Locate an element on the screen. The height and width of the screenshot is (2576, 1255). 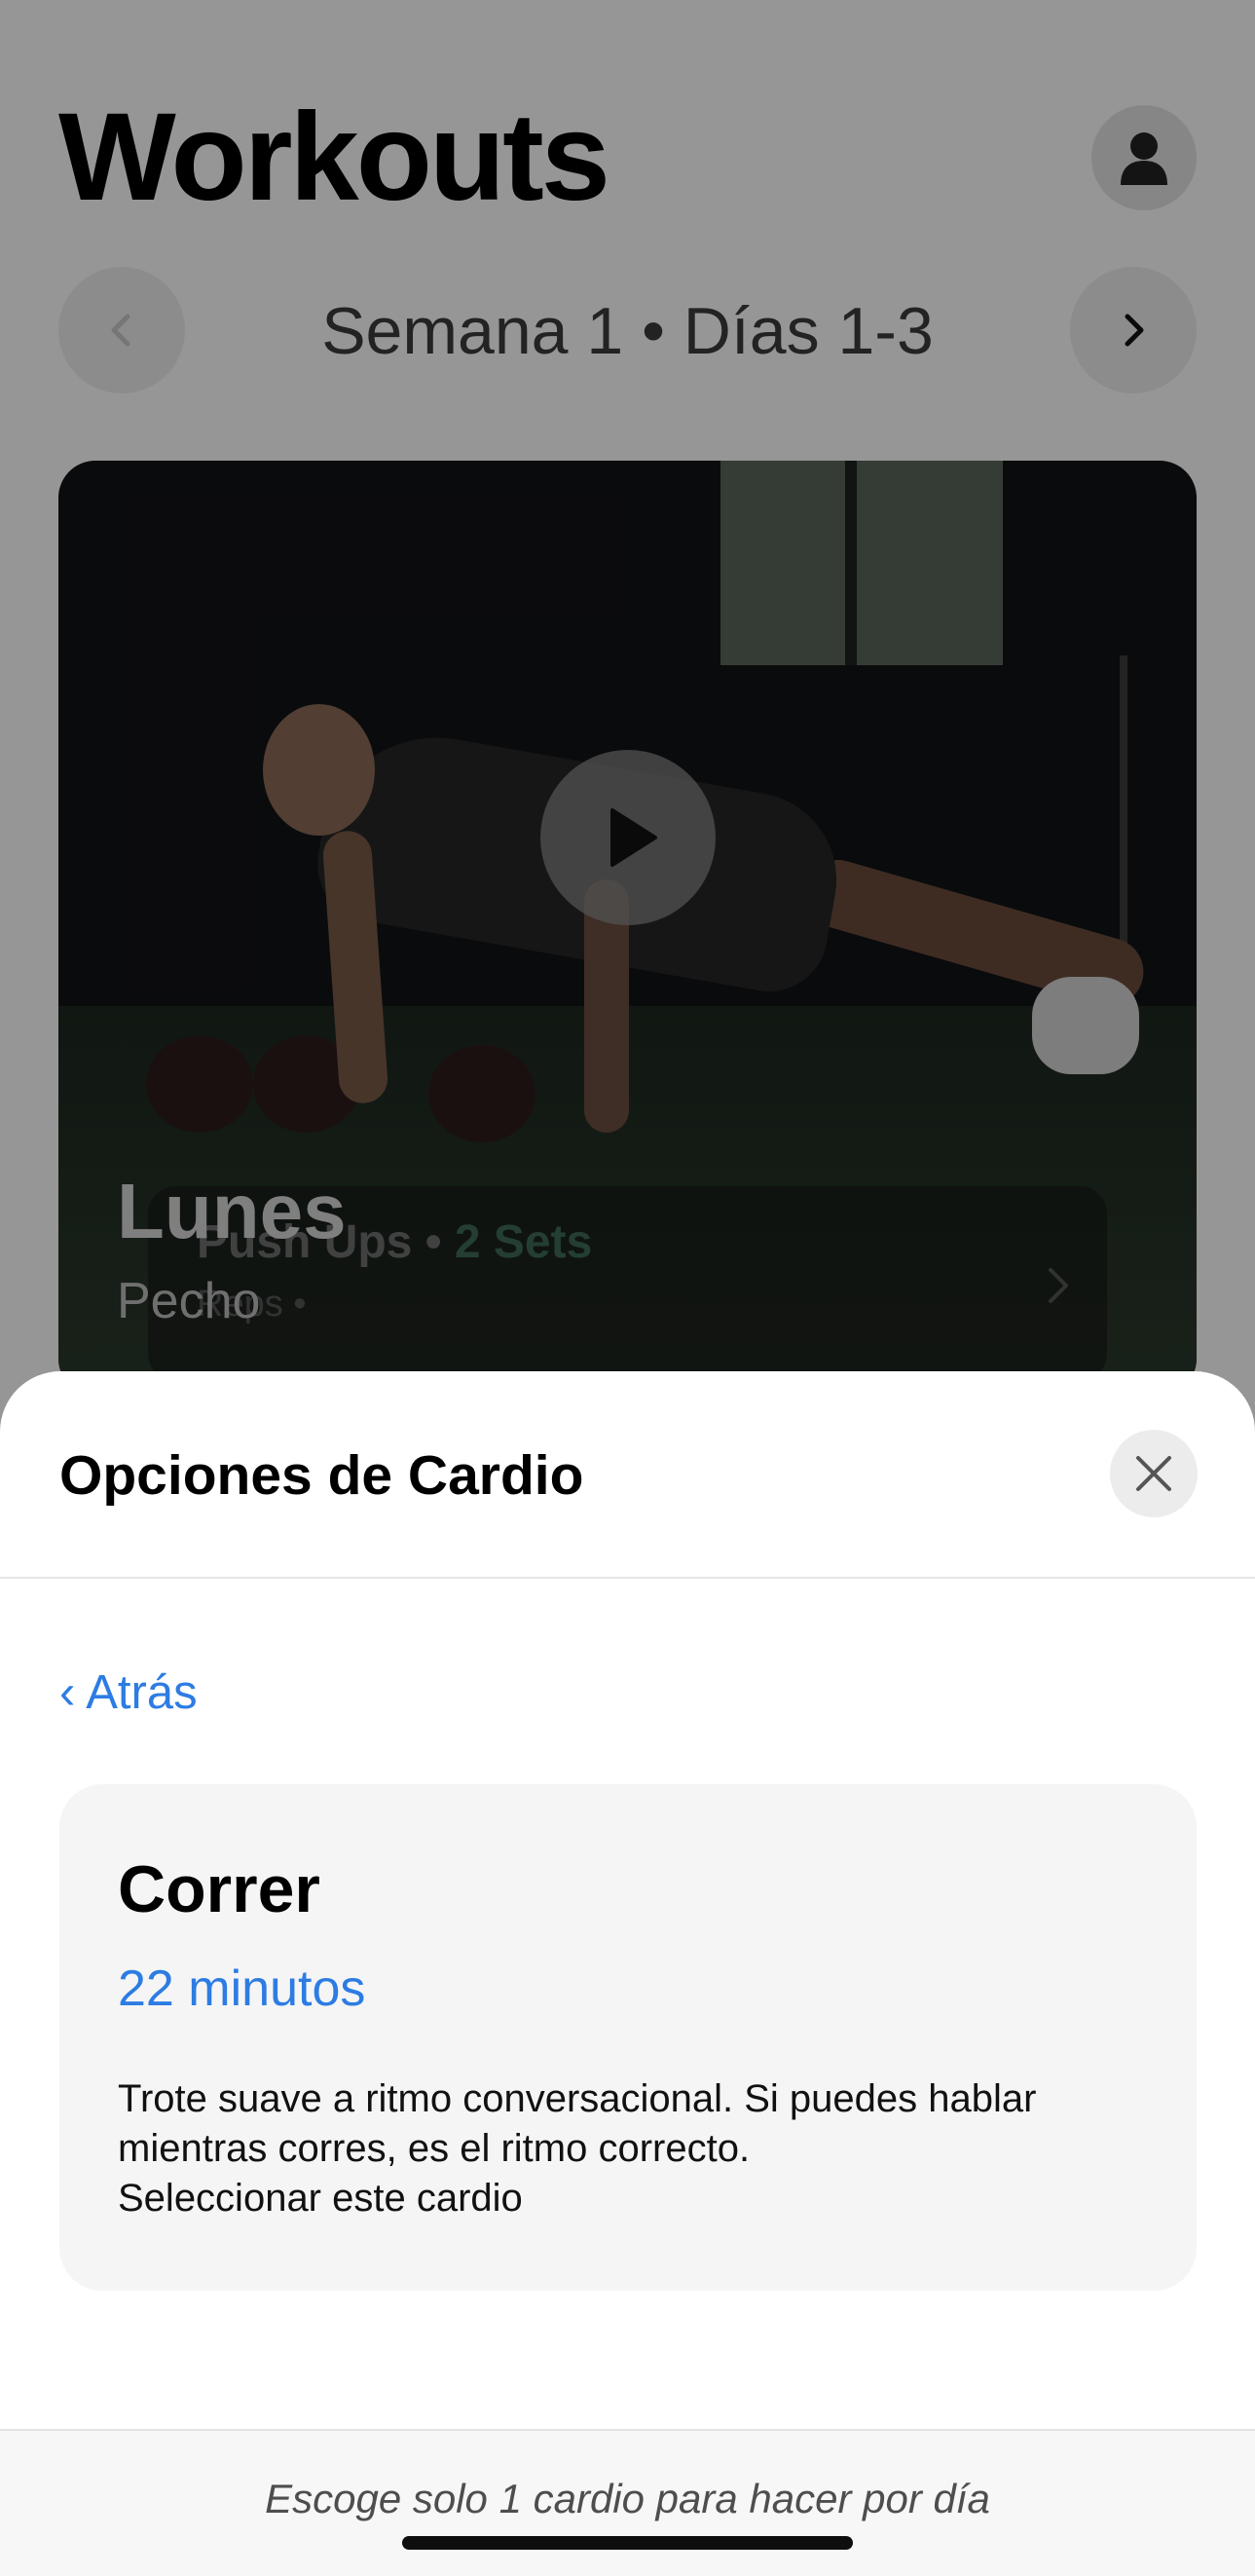
close-button is located at coordinates (1154, 1473).